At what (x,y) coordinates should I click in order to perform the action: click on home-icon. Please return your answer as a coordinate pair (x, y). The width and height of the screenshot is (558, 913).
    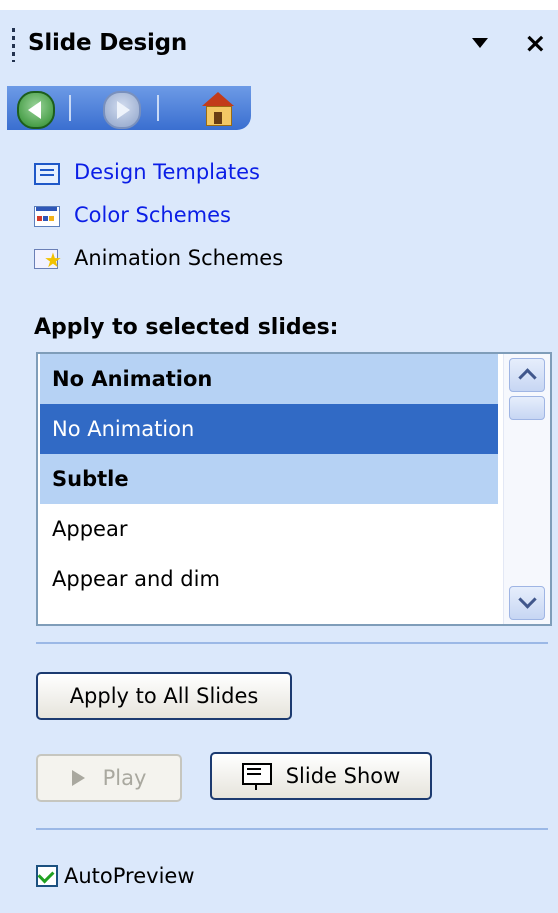
    Looking at the image, I should click on (218, 108).